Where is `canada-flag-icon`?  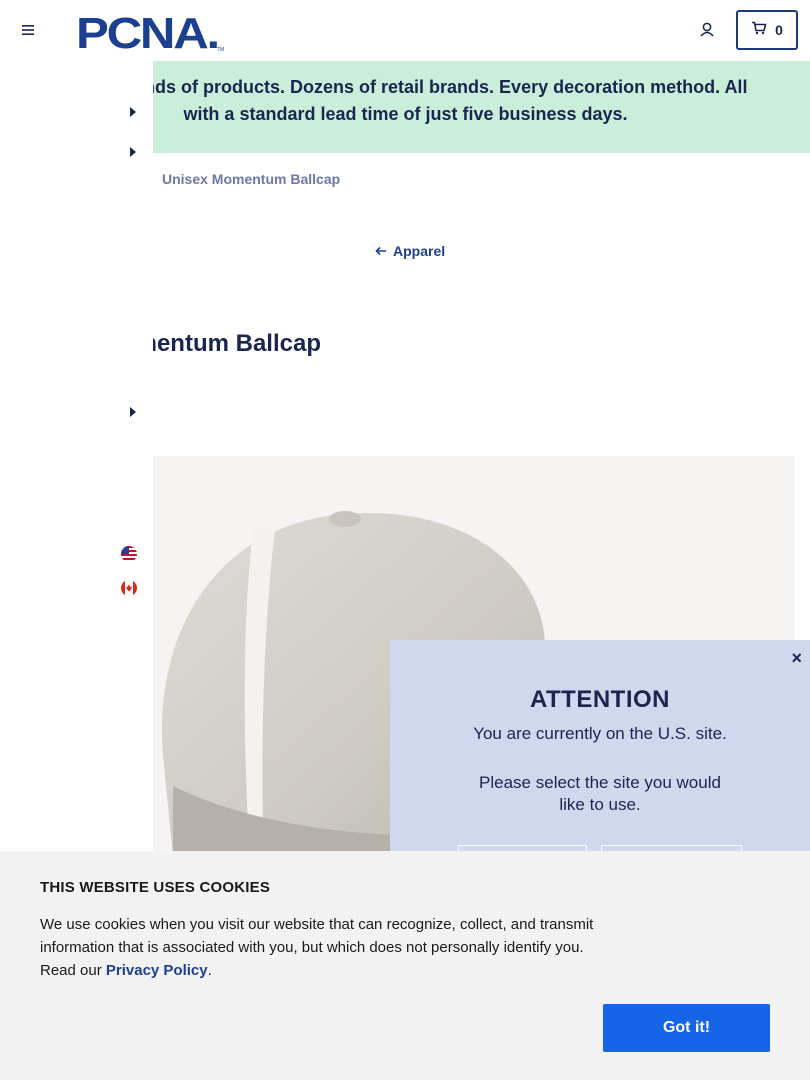 canada-flag-icon is located at coordinates (129, 588).